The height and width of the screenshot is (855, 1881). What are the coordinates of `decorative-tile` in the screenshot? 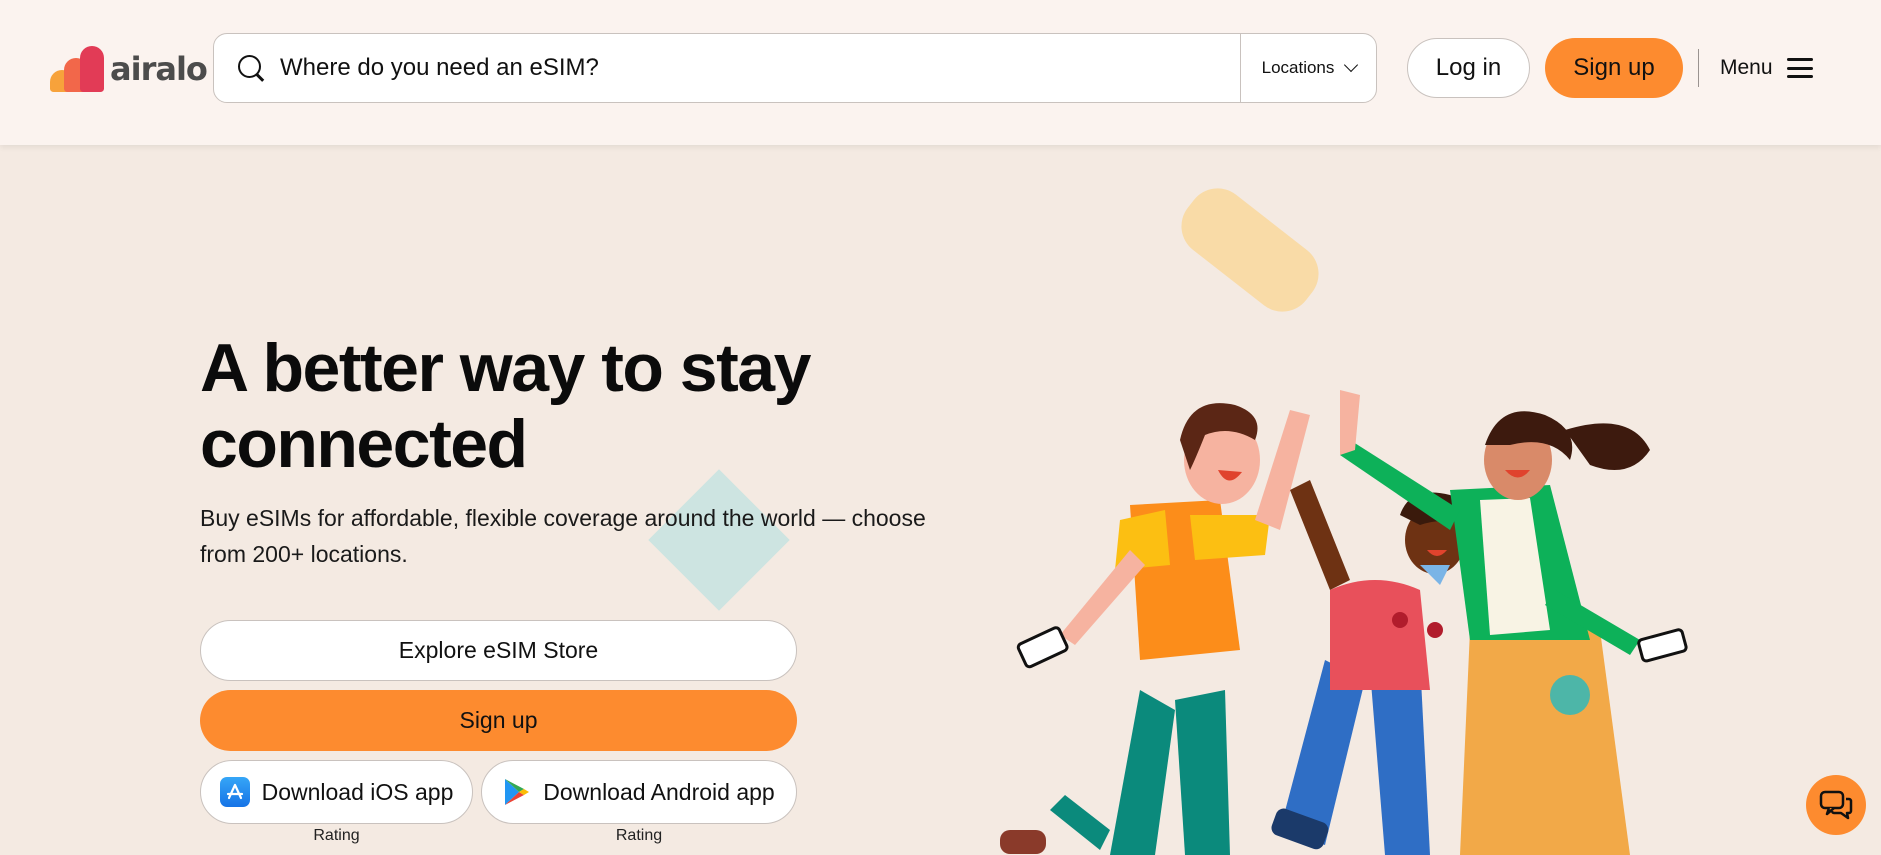 It's located at (1250, 250).